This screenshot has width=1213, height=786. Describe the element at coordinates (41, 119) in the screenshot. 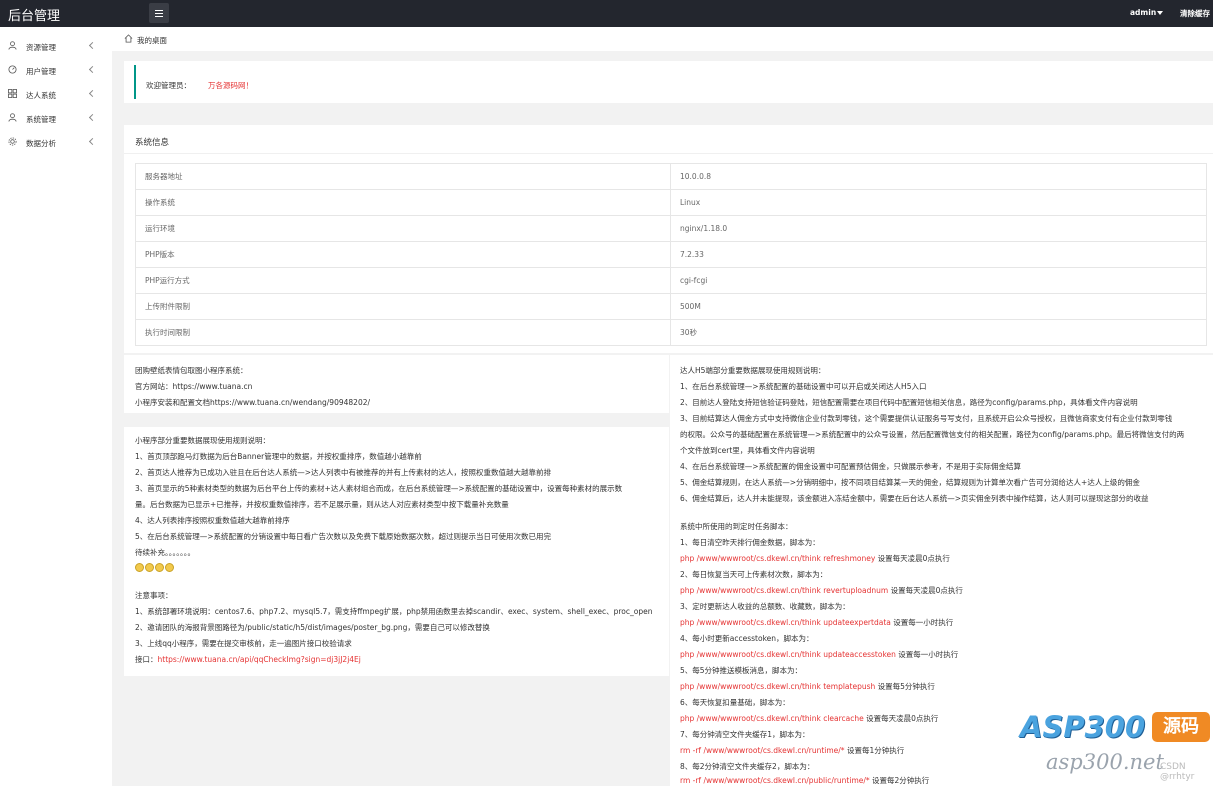

I see `sidebar-item-label: 系统管理` at that location.